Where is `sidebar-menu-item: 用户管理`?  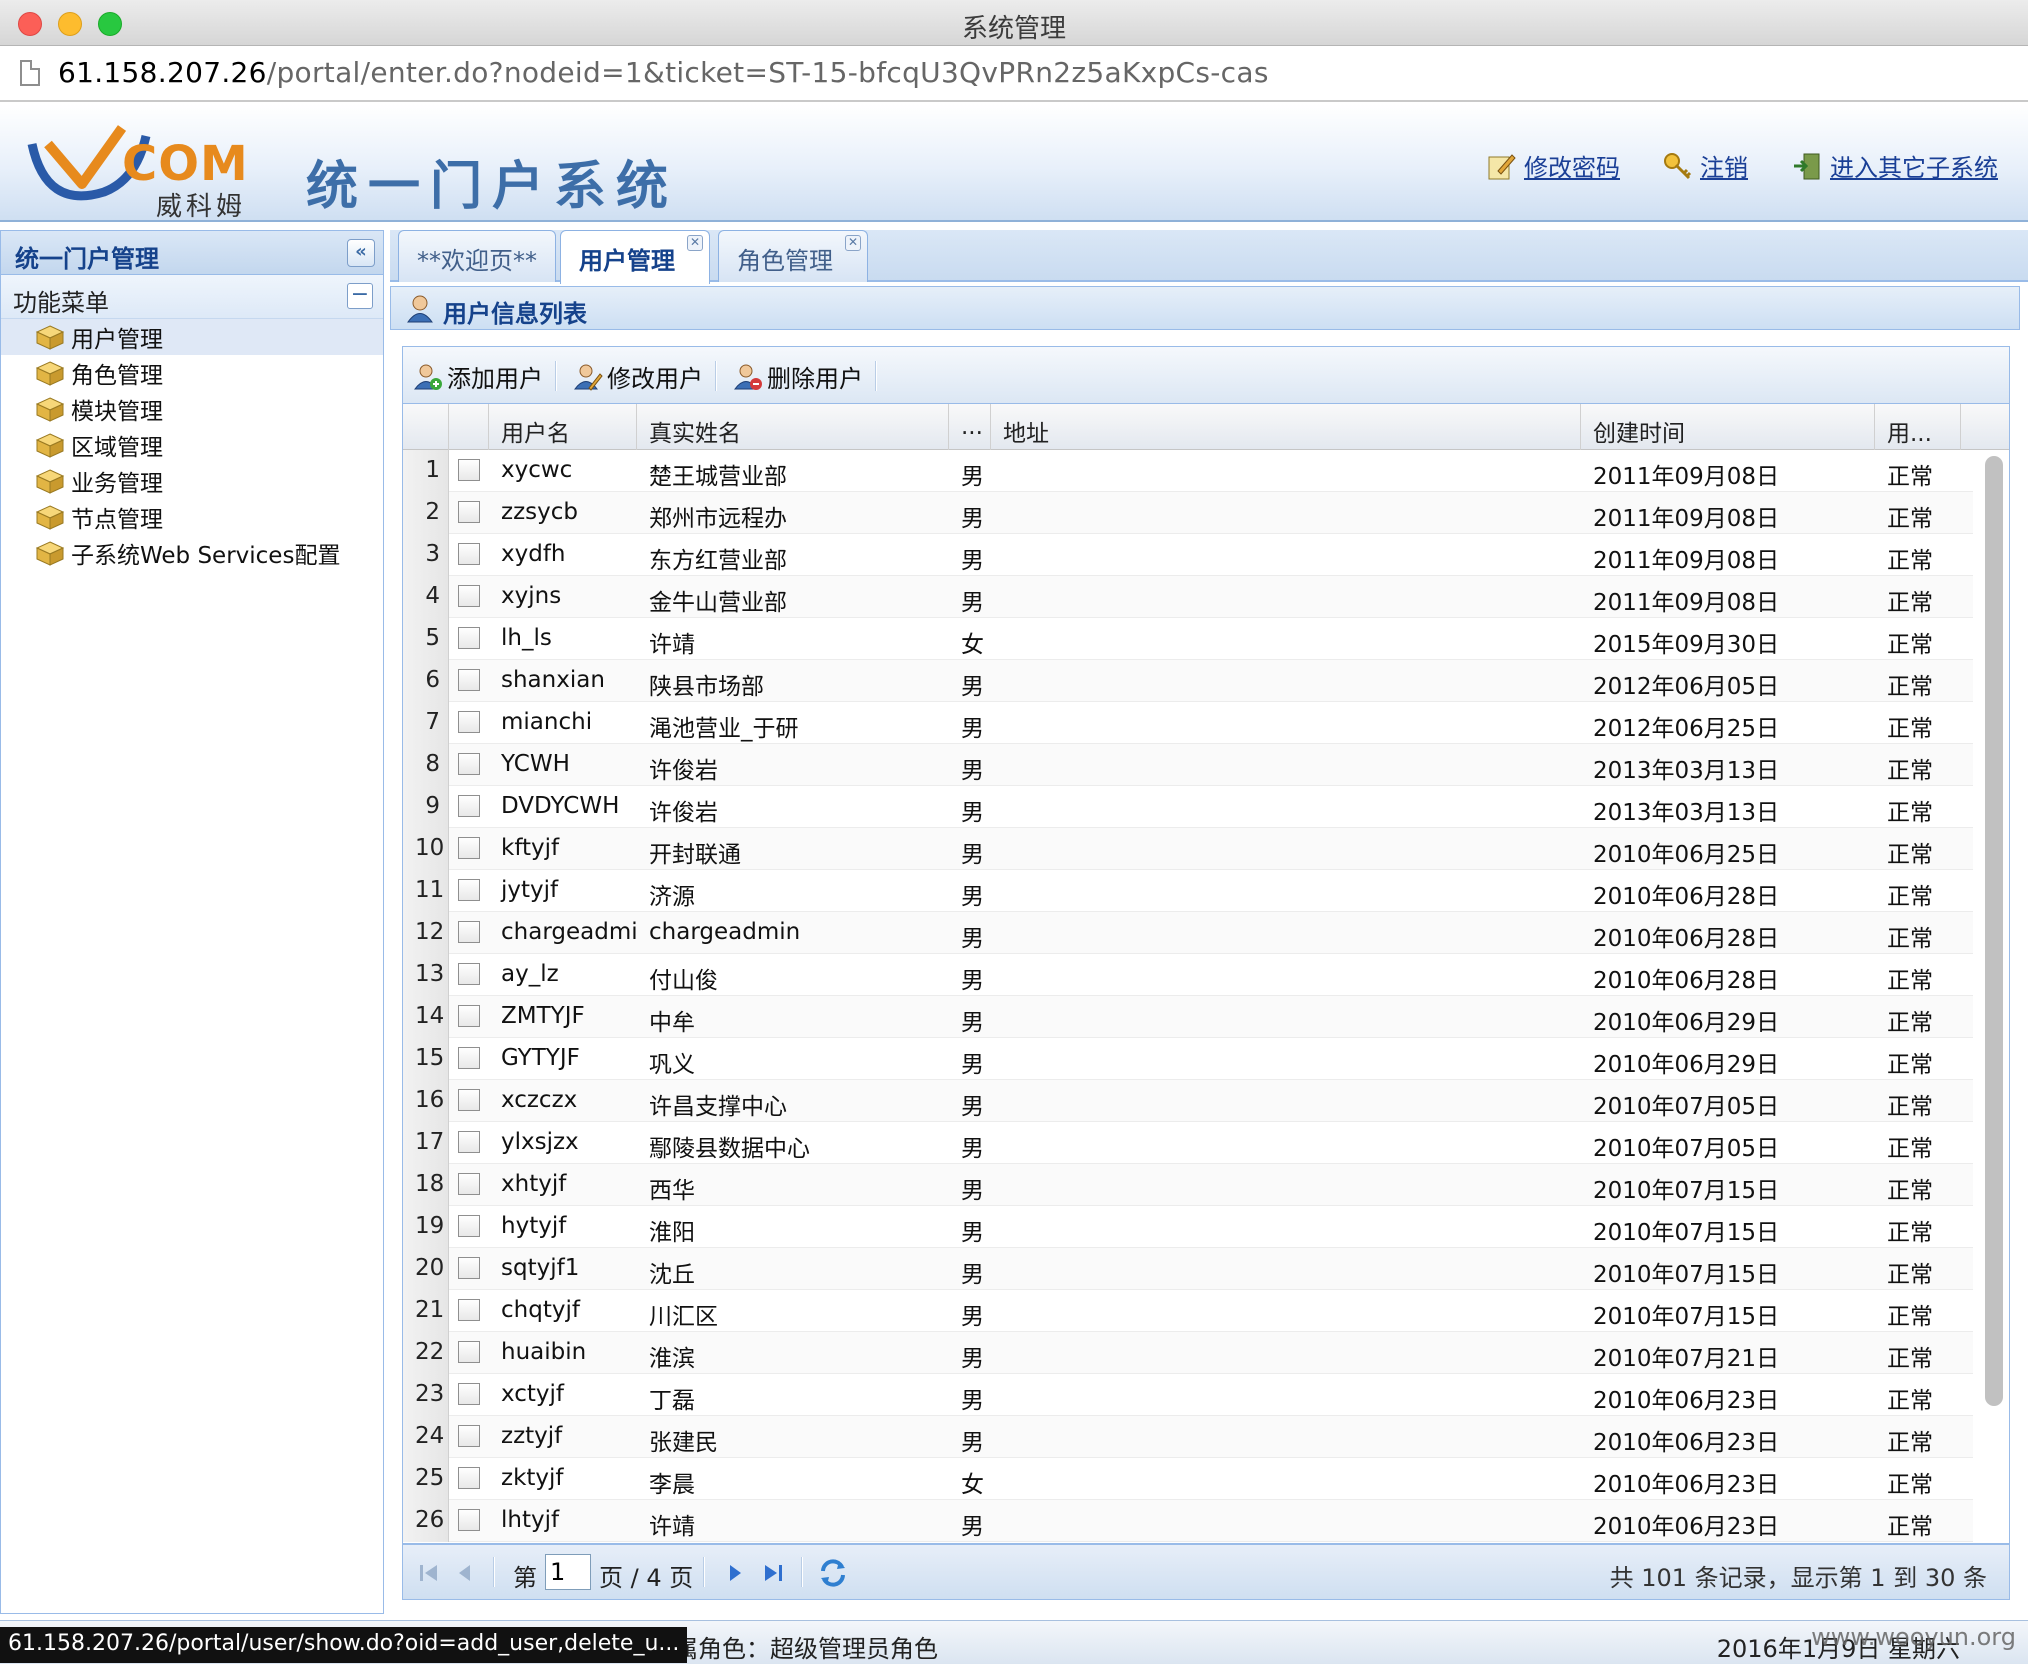
sidebar-menu-item: 用户管理 is located at coordinates (192, 337).